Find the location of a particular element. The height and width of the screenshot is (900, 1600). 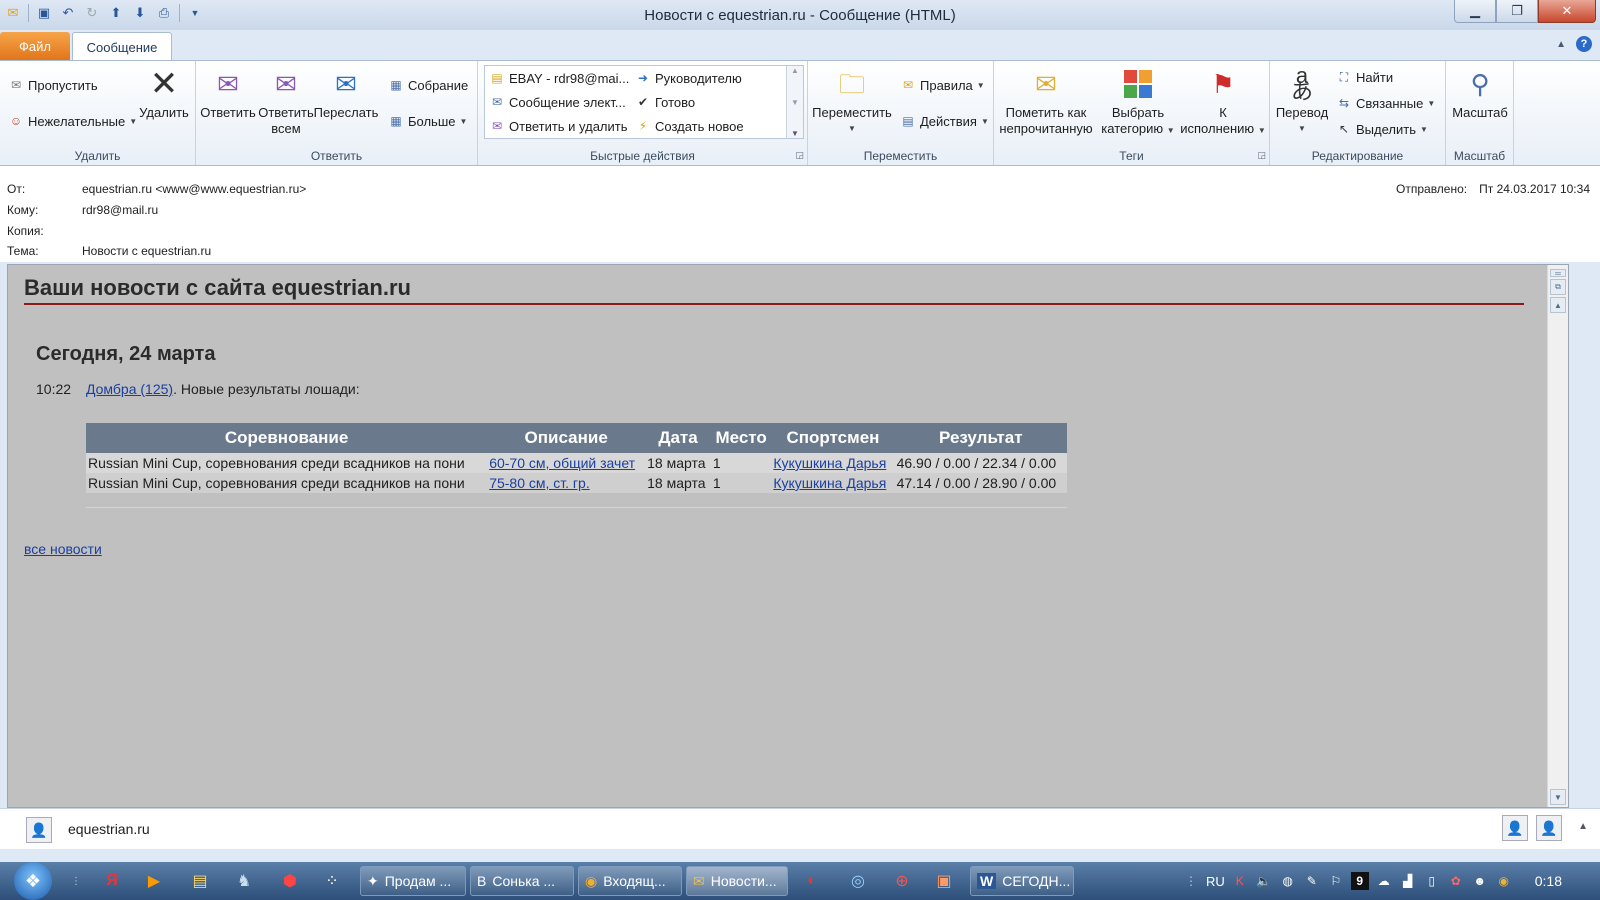

maximize-button: ❐ is located at coordinates (1517, 11).